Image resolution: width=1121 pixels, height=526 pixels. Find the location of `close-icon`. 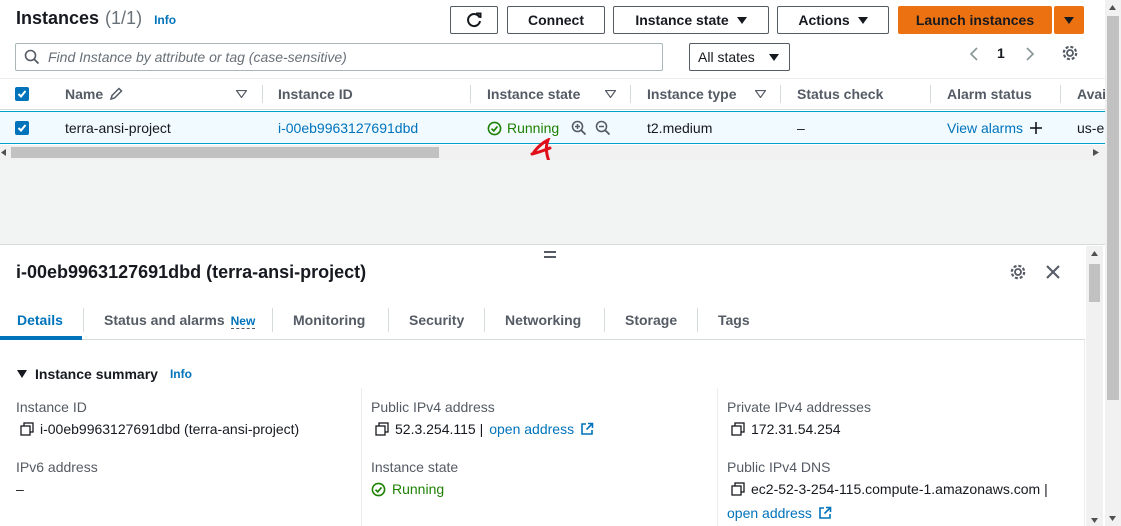

close-icon is located at coordinates (1053, 272).